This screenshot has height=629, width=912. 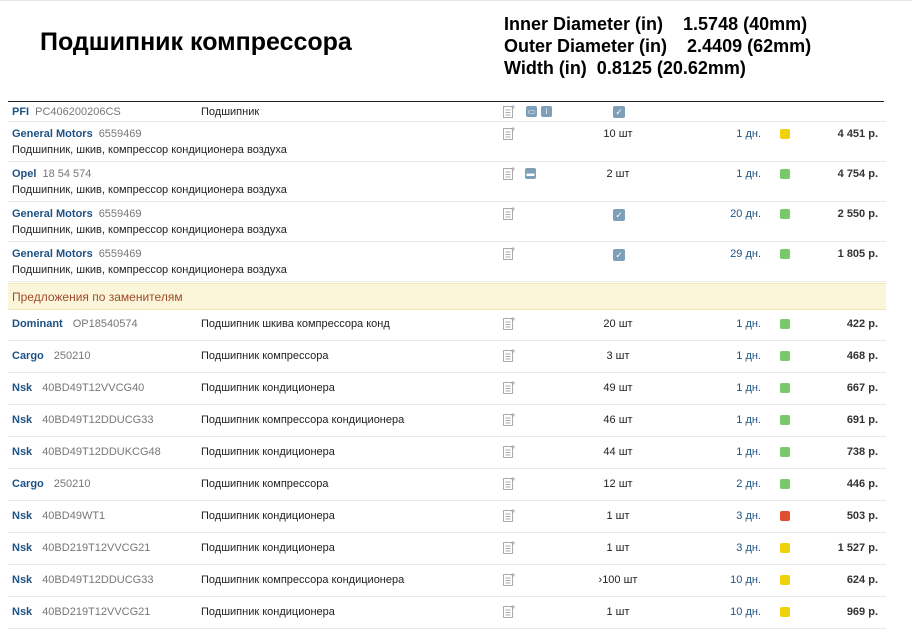 What do you see at coordinates (748, 516) in the screenshot?
I see `delivery-days: 3 дн.` at bounding box center [748, 516].